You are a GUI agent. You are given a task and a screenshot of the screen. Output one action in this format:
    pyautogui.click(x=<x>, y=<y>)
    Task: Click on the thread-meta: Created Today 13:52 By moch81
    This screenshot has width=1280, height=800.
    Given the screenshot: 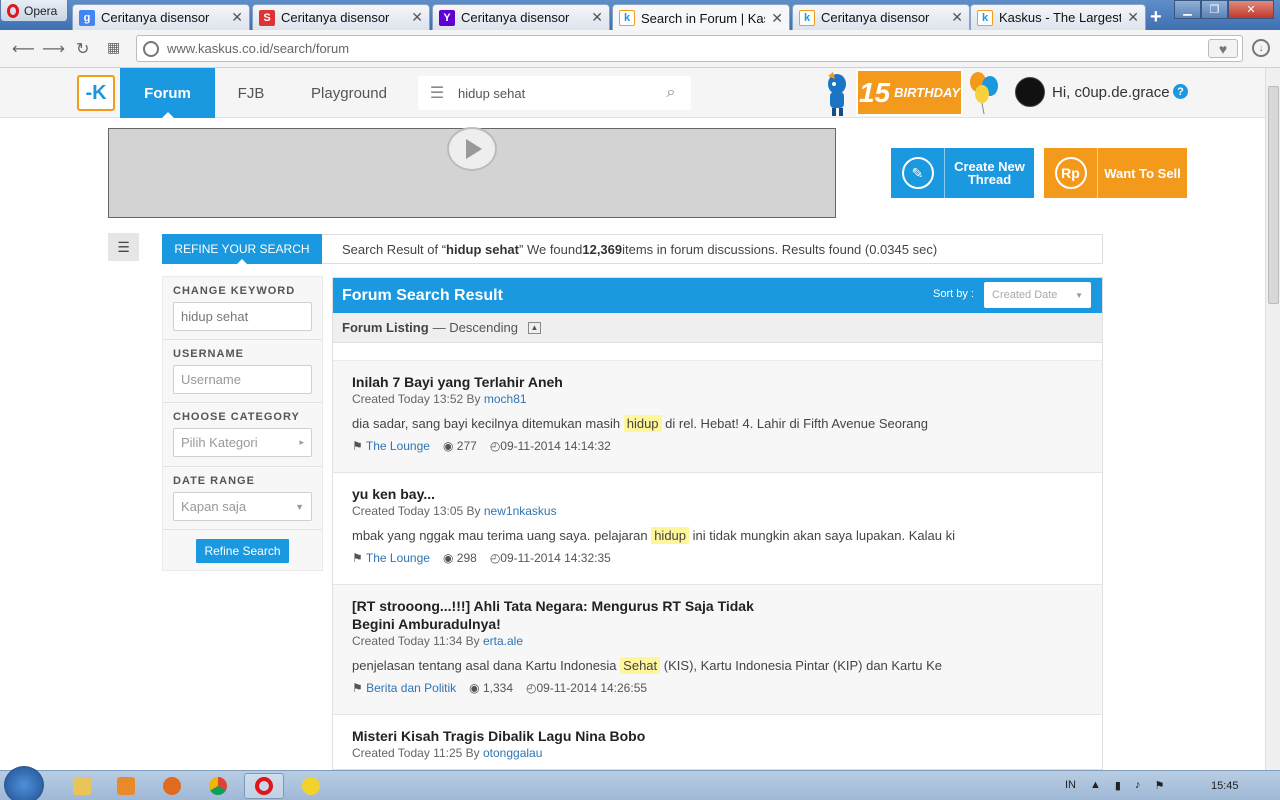 What is the action you would take?
    pyautogui.click(x=717, y=399)
    